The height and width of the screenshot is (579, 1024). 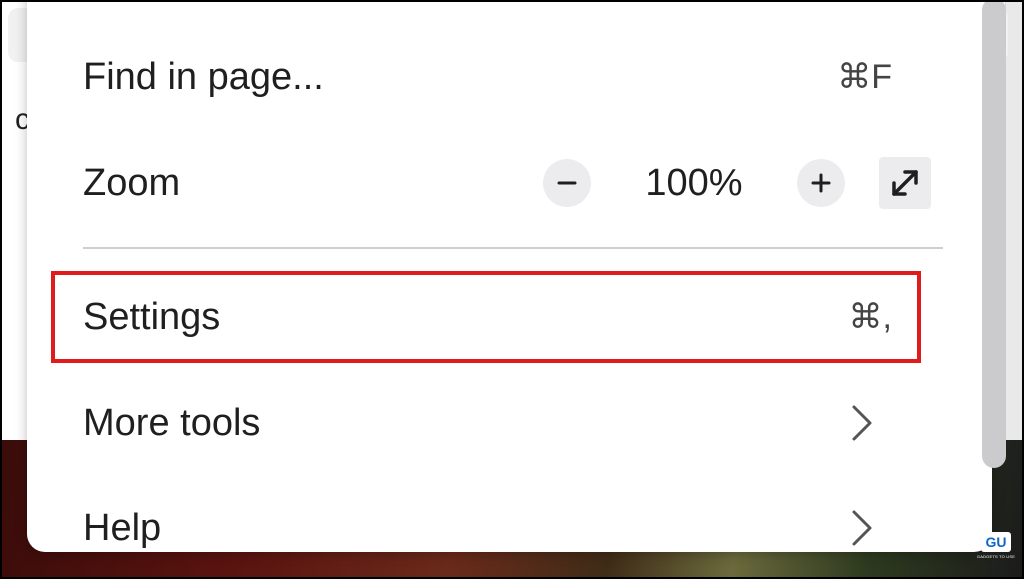 What do you see at coordinates (487, 77) in the screenshot?
I see `menu-item-find-in-page: Find in page... ⌘F` at bounding box center [487, 77].